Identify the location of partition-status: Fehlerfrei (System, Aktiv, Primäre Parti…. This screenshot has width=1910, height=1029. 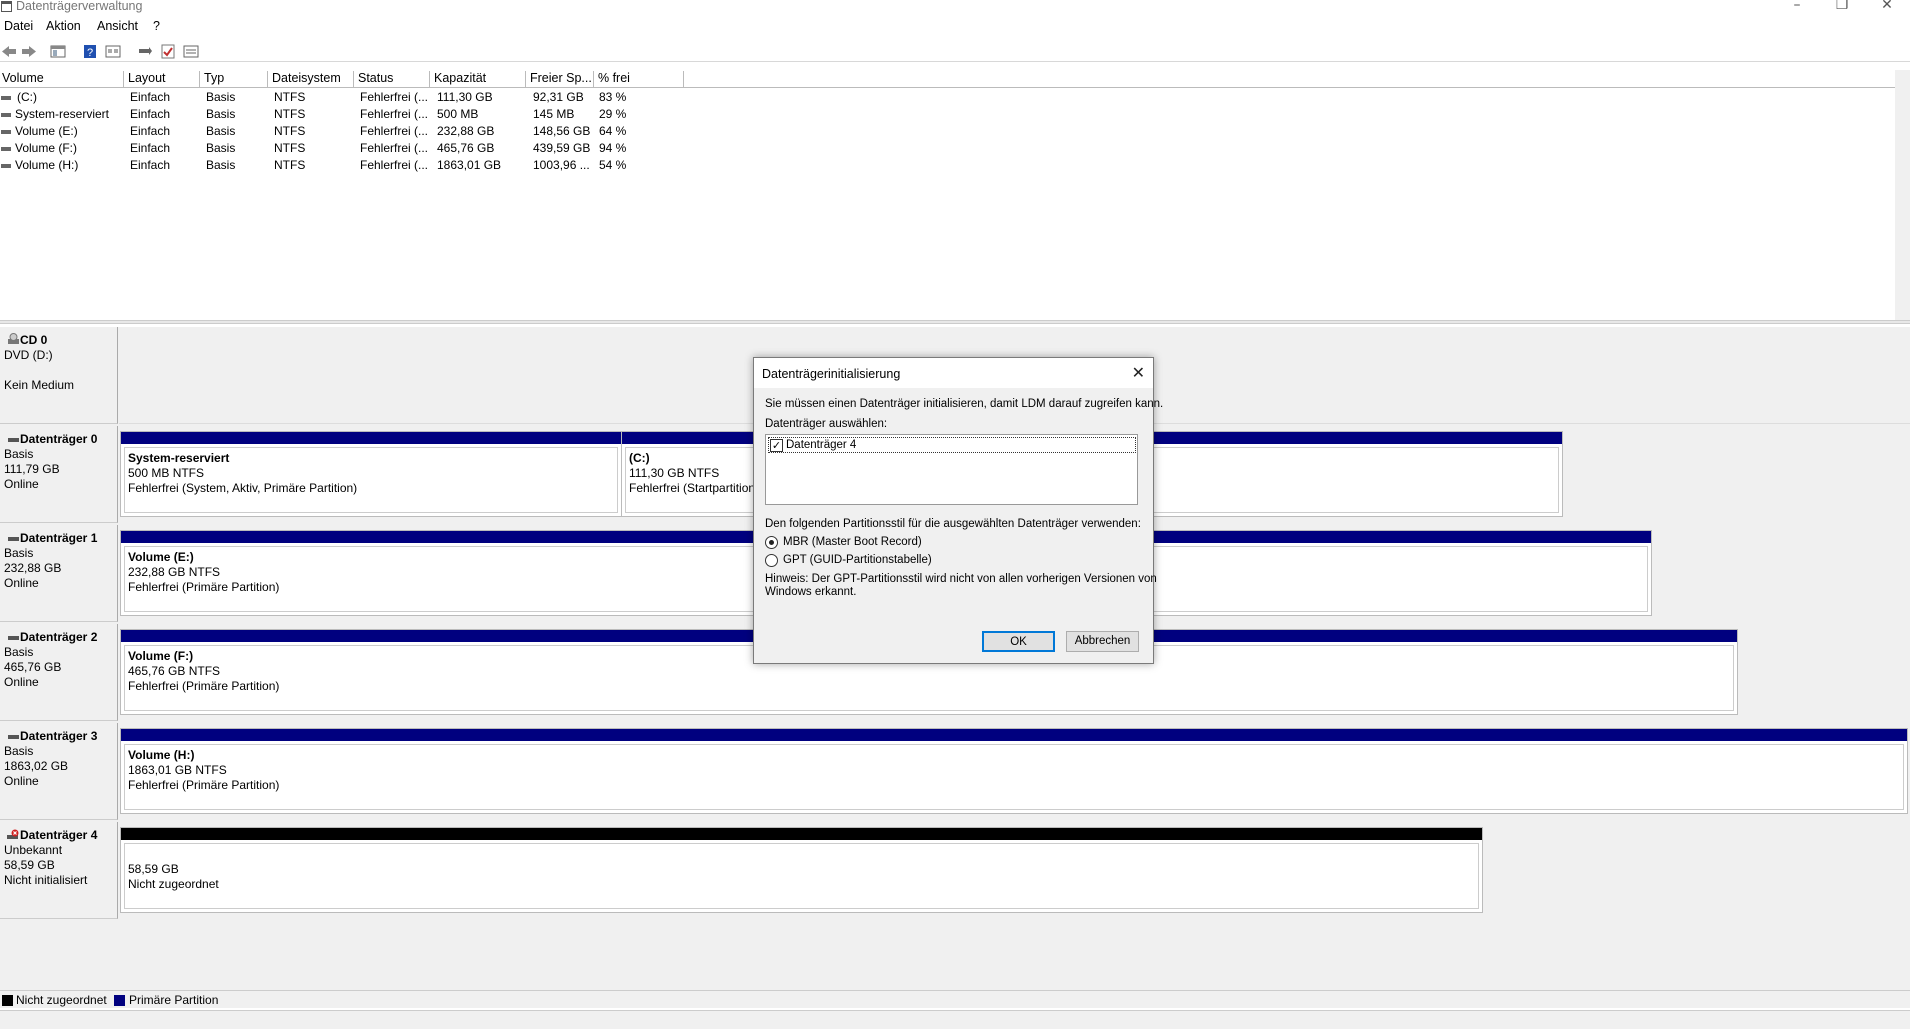
(243, 488).